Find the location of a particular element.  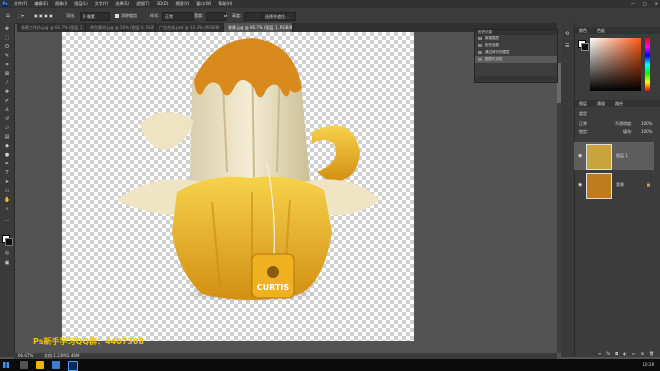

menu-window: 窗口(W) is located at coordinates (203, 4).